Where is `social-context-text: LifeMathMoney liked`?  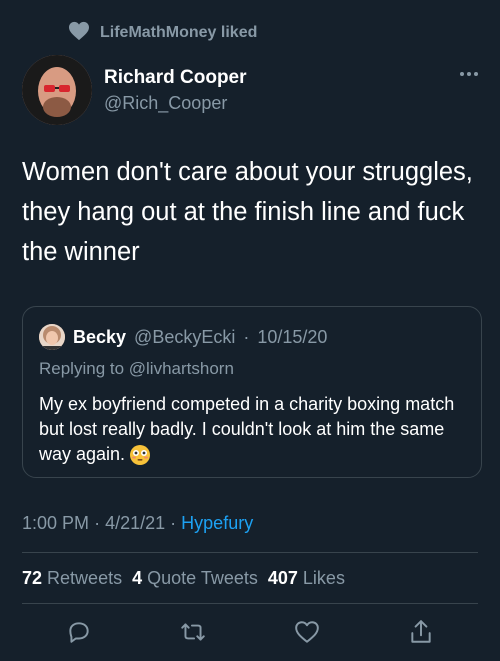
social-context-text: LifeMathMoney liked is located at coordinates (178, 33).